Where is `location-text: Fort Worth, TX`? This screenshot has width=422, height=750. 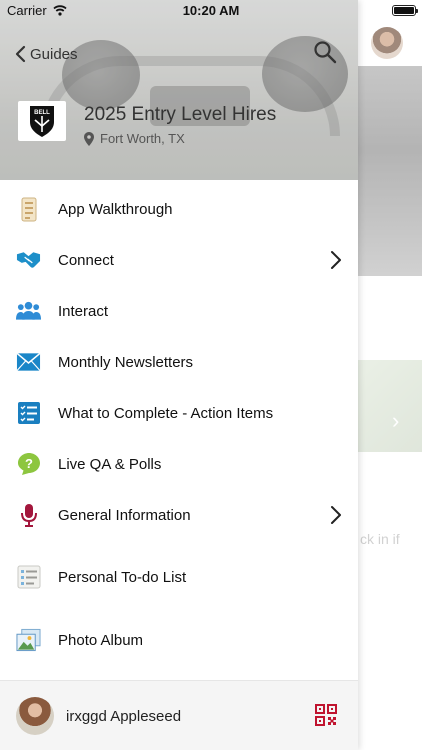 location-text: Fort Worth, TX is located at coordinates (142, 138).